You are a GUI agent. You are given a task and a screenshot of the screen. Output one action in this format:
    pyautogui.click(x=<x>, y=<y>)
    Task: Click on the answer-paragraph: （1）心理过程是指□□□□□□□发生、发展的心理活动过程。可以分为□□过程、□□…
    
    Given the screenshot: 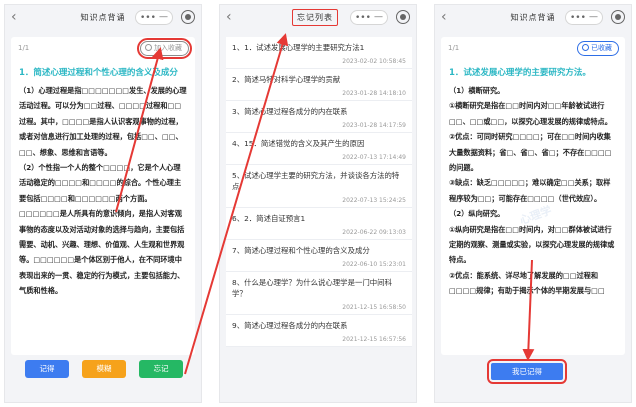 What is the action you would take?
    pyautogui.click(x=103, y=121)
    